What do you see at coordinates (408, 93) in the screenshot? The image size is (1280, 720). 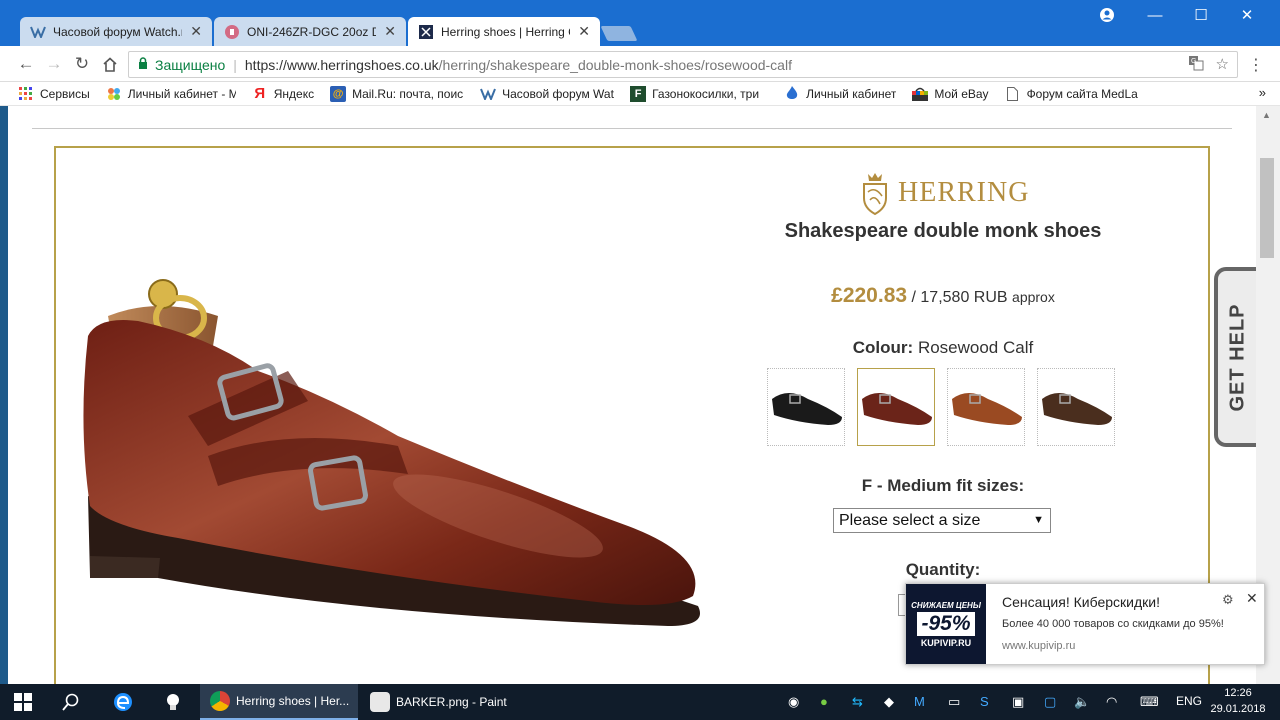 I see `bookmark-label: Mail.Ru: почта, поис` at bounding box center [408, 93].